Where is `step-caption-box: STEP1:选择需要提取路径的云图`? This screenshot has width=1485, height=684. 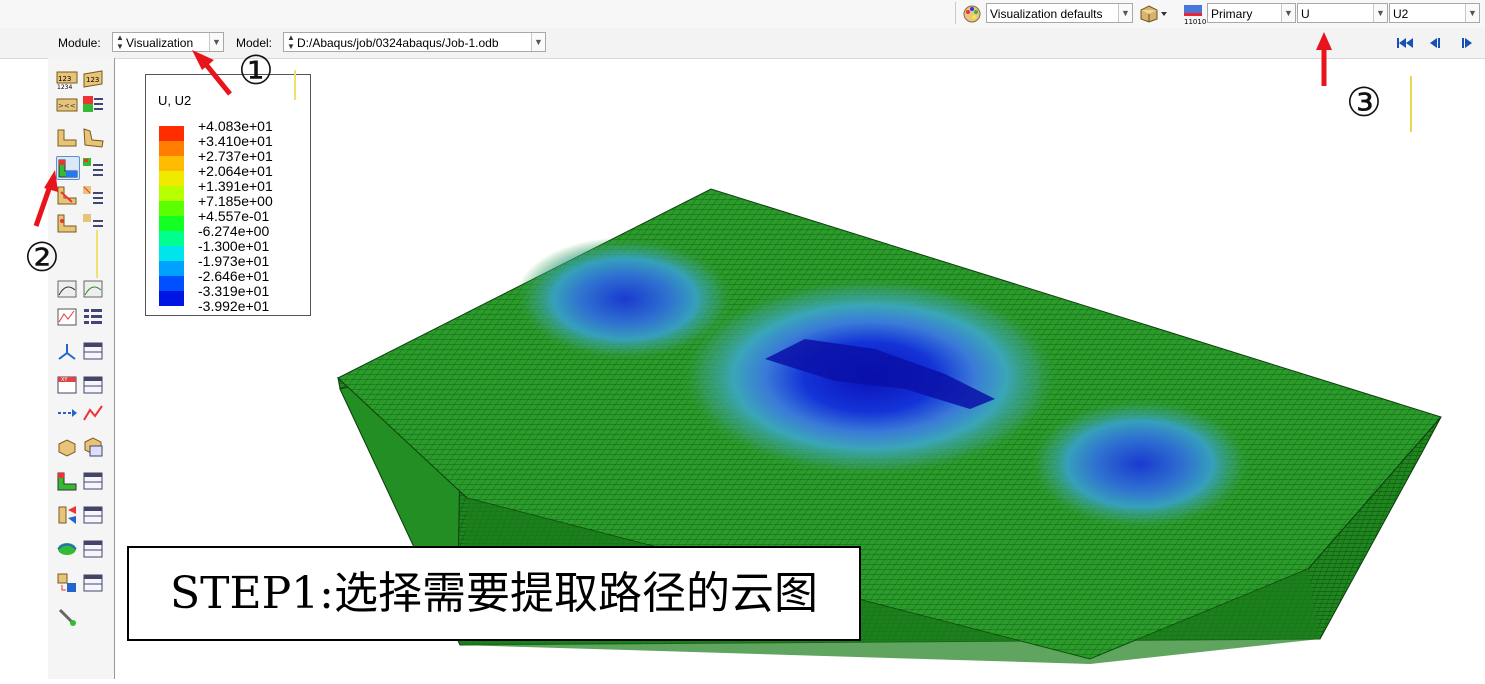
step-caption-box: STEP1:选择需要提取路径的云图 is located at coordinates (494, 593).